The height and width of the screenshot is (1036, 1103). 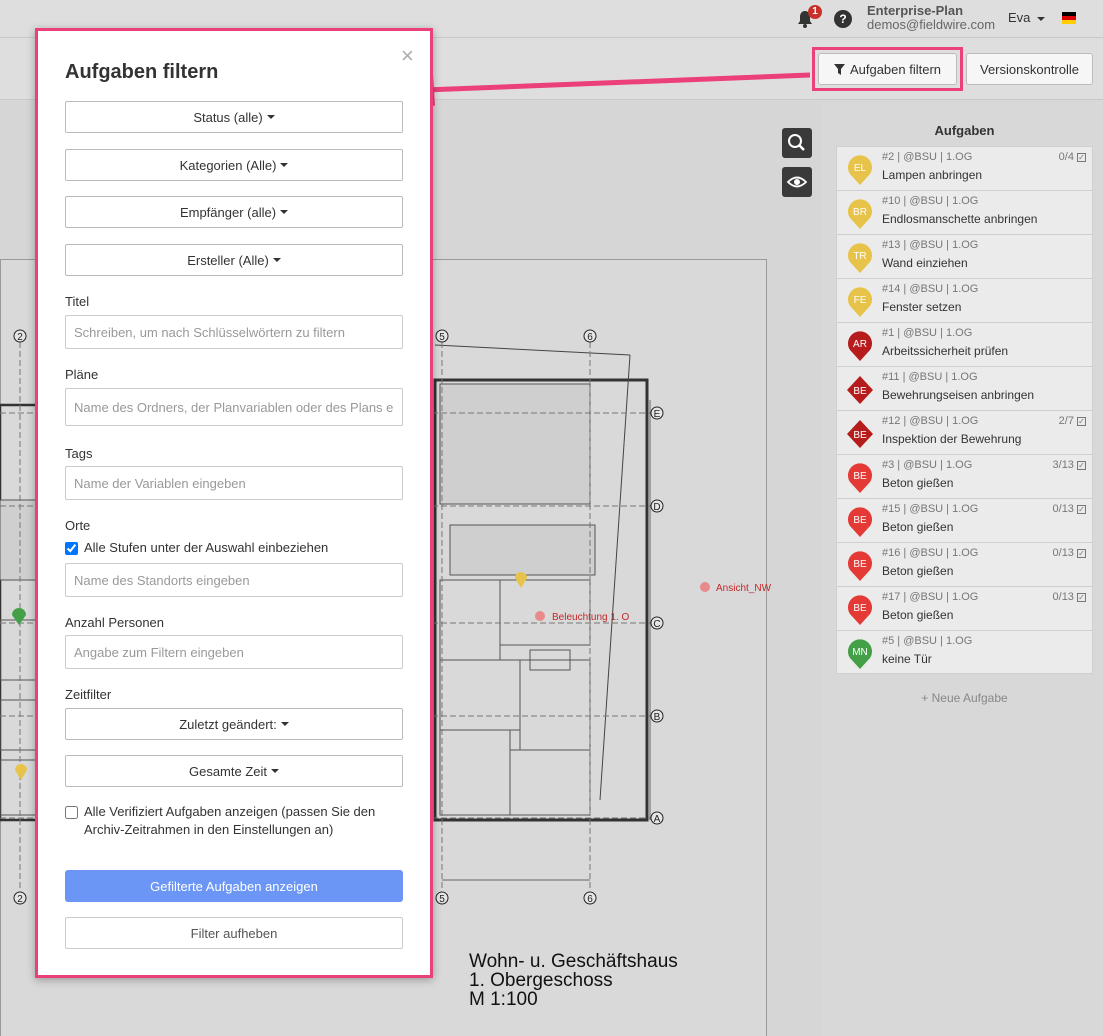 What do you see at coordinates (1066, 157) in the screenshot?
I see `task-count-value: 0/4` at bounding box center [1066, 157].